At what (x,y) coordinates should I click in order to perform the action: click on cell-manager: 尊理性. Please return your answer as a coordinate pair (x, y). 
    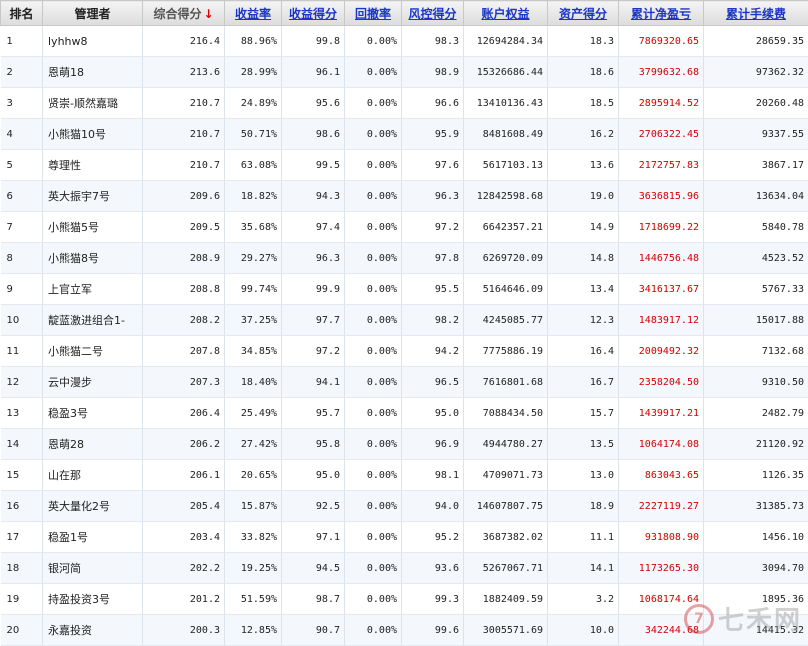
    Looking at the image, I should click on (93, 165).